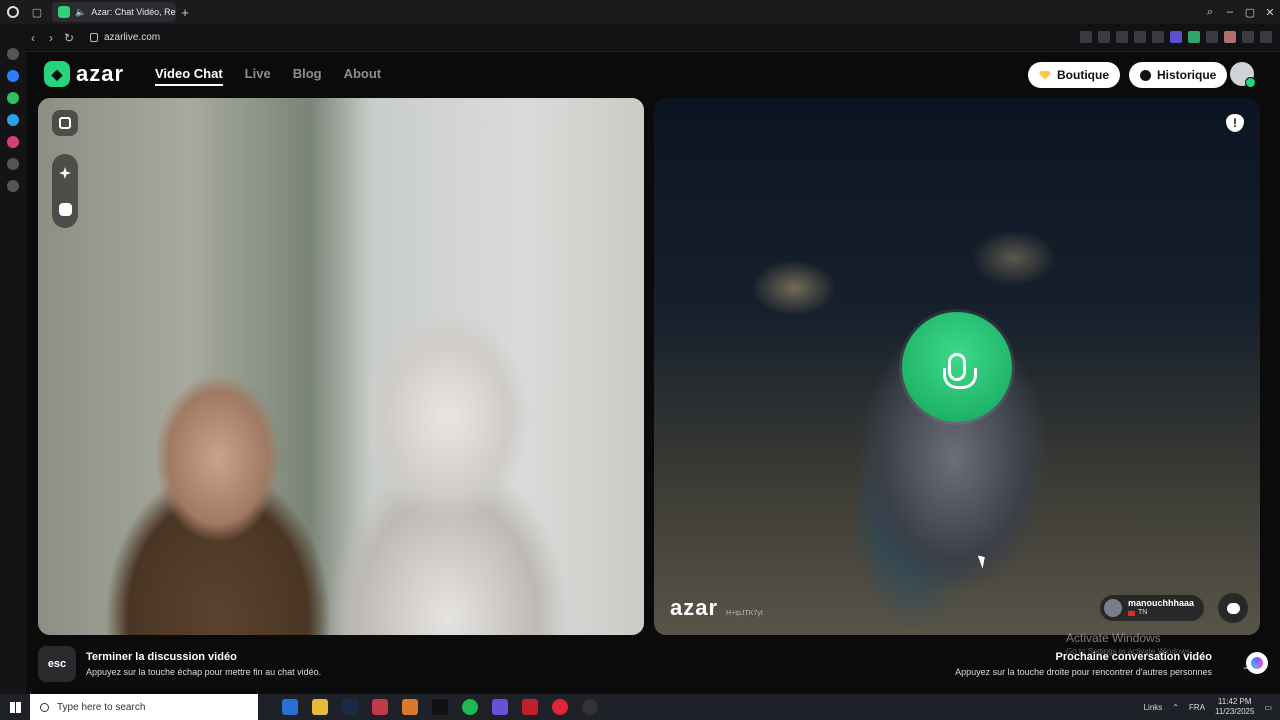  I want to click on settings-icon, so click(13, 186).